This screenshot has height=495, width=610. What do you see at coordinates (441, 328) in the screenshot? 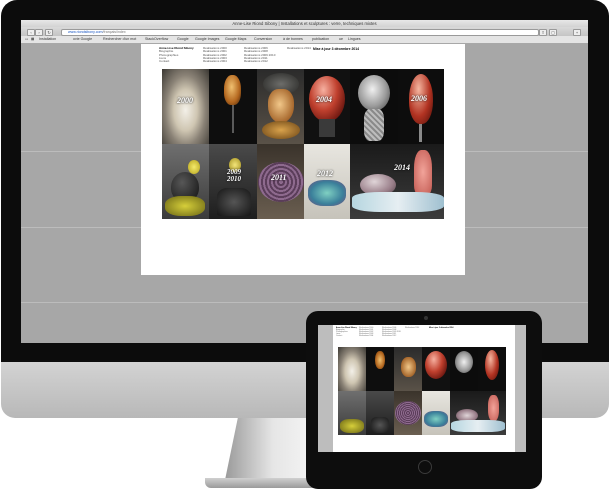
I see `tablet-update-notice: Mise à jour 3 décembre 2014` at bounding box center [441, 328].